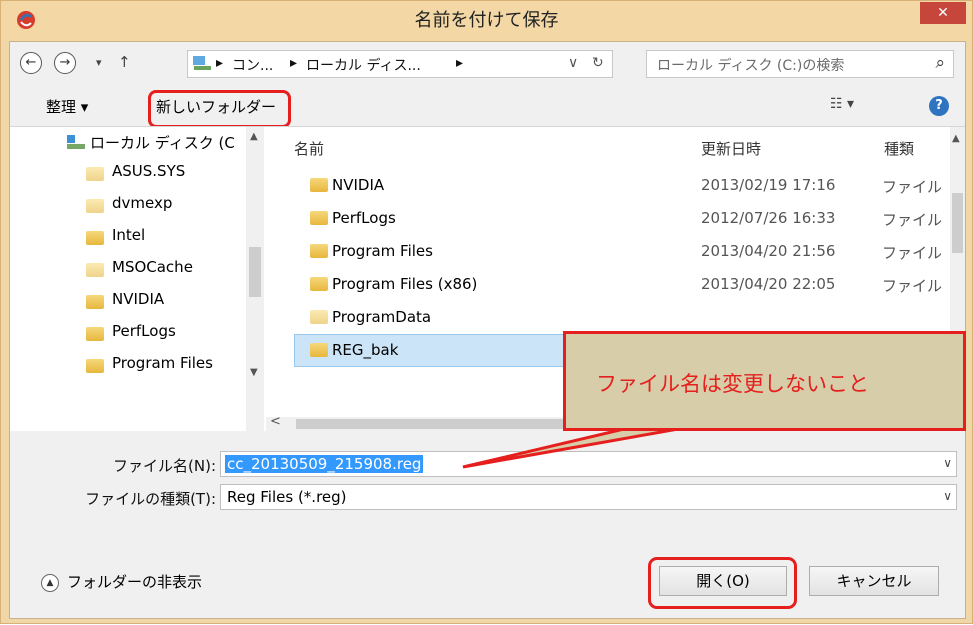 This screenshot has width=973, height=625. Describe the element at coordinates (732, 384) in the screenshot. I see `callout-text: ファイル名は変更しないこと` at that location.